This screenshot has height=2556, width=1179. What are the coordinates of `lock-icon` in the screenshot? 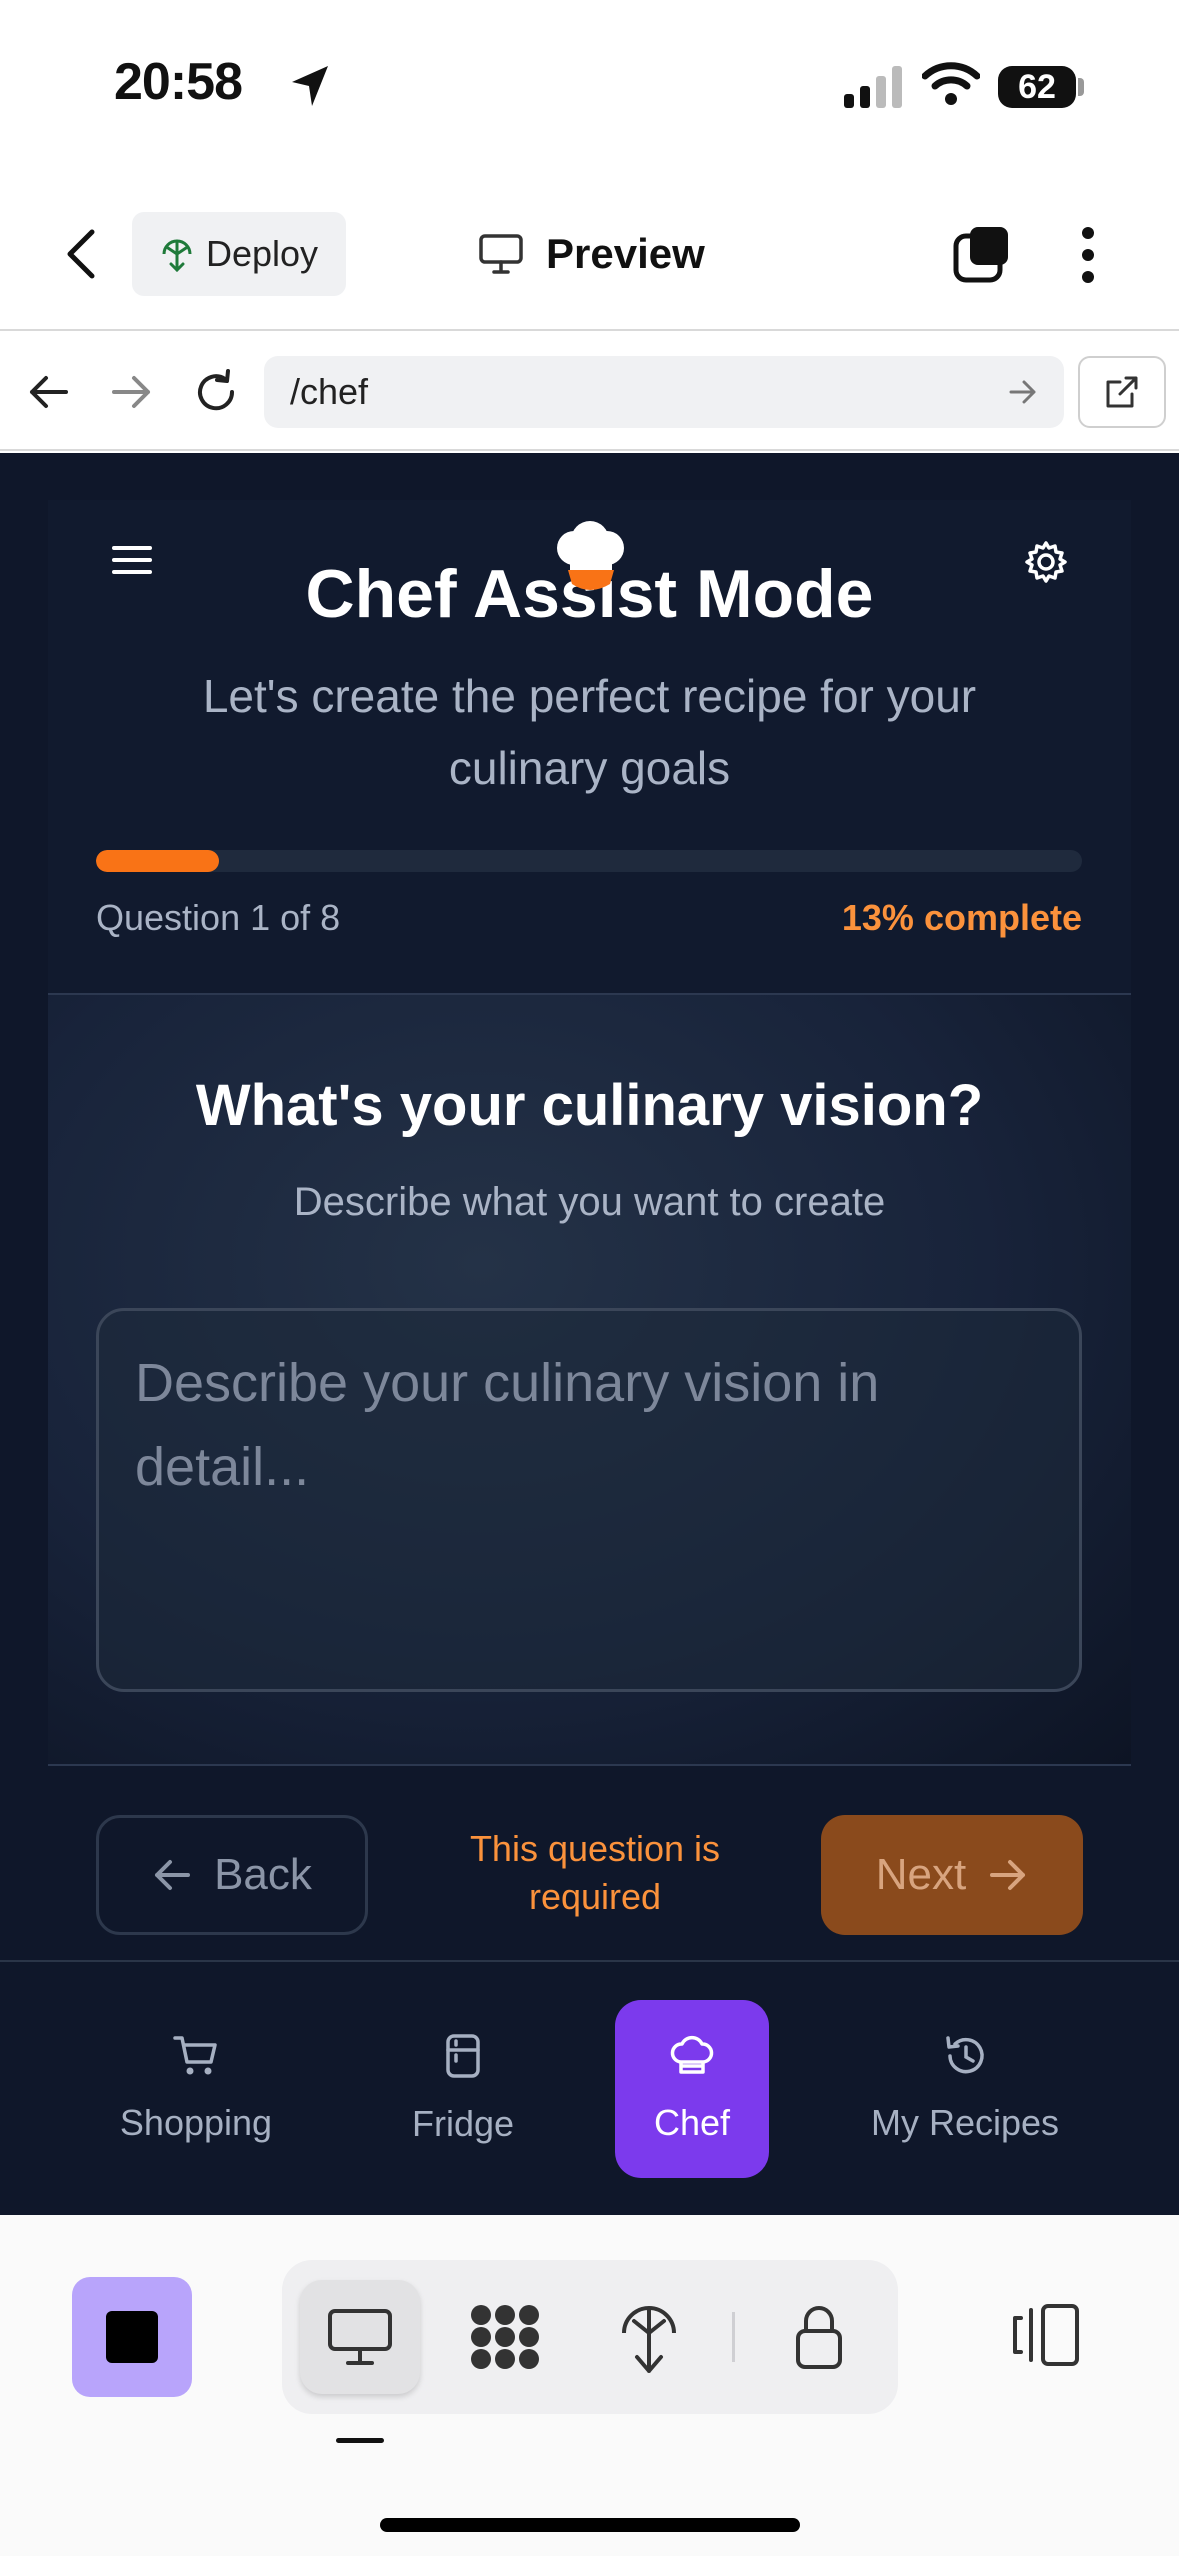 It's located at (819, 2337).